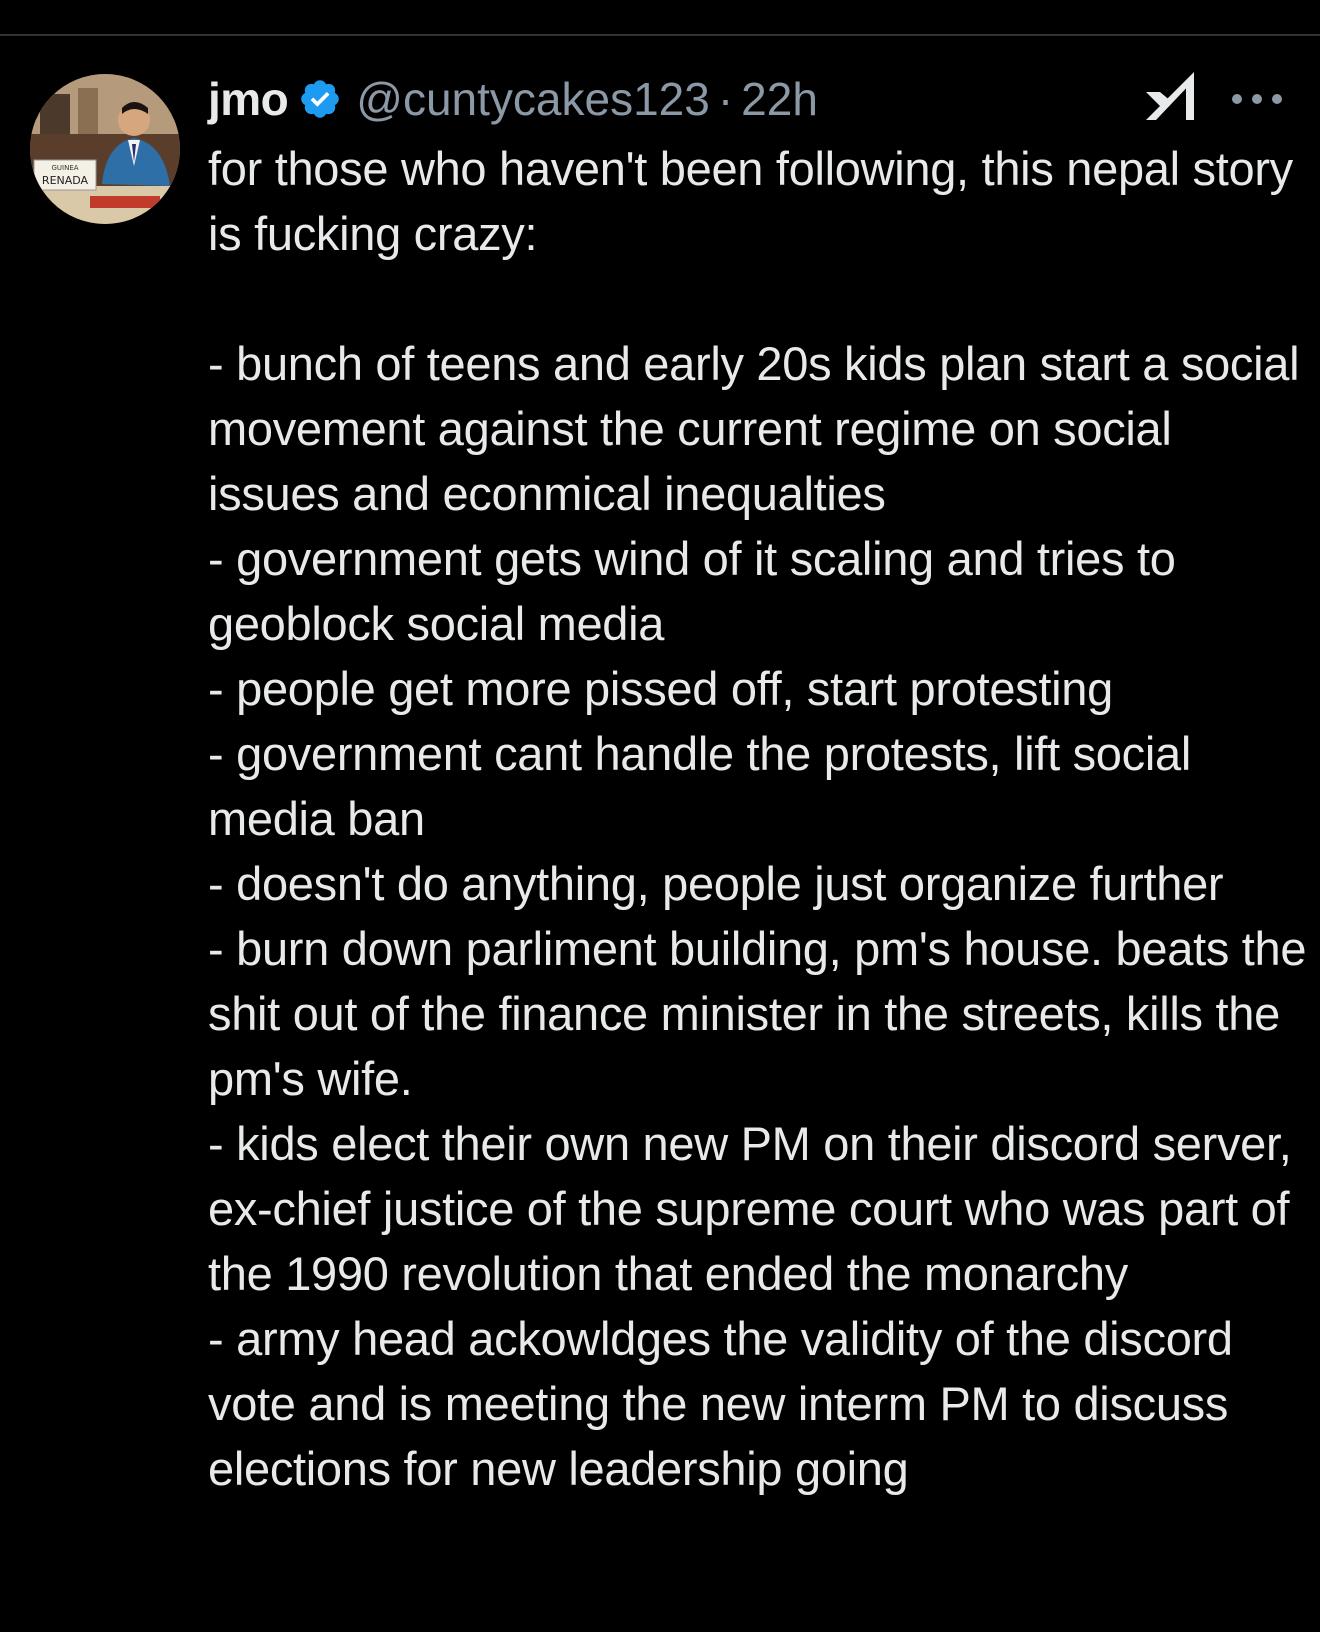  I want to click on verified-badge-icon, so click(320, 99).